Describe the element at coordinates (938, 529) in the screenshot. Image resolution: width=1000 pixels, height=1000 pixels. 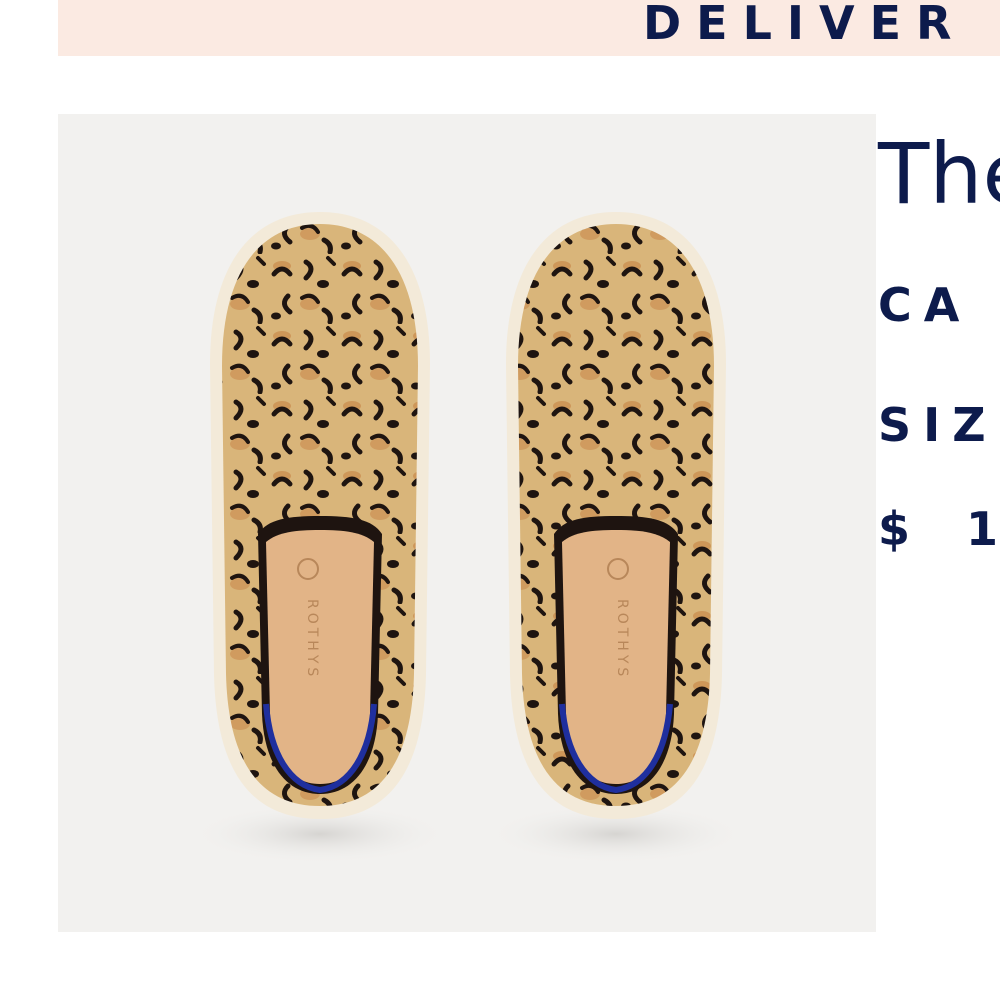
I see `product-price: $ 1` at that location.